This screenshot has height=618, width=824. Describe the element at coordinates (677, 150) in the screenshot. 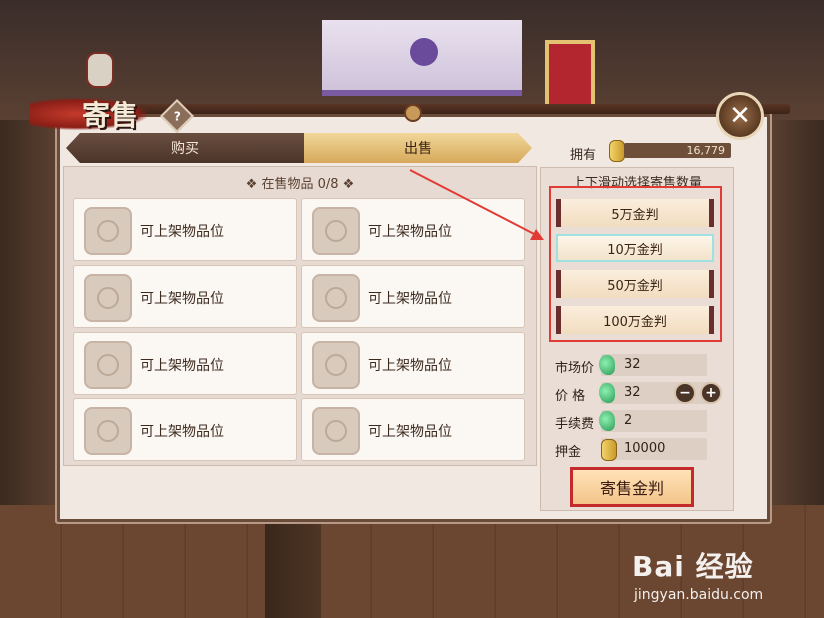

I see `owned-value: 16,779` at that location.